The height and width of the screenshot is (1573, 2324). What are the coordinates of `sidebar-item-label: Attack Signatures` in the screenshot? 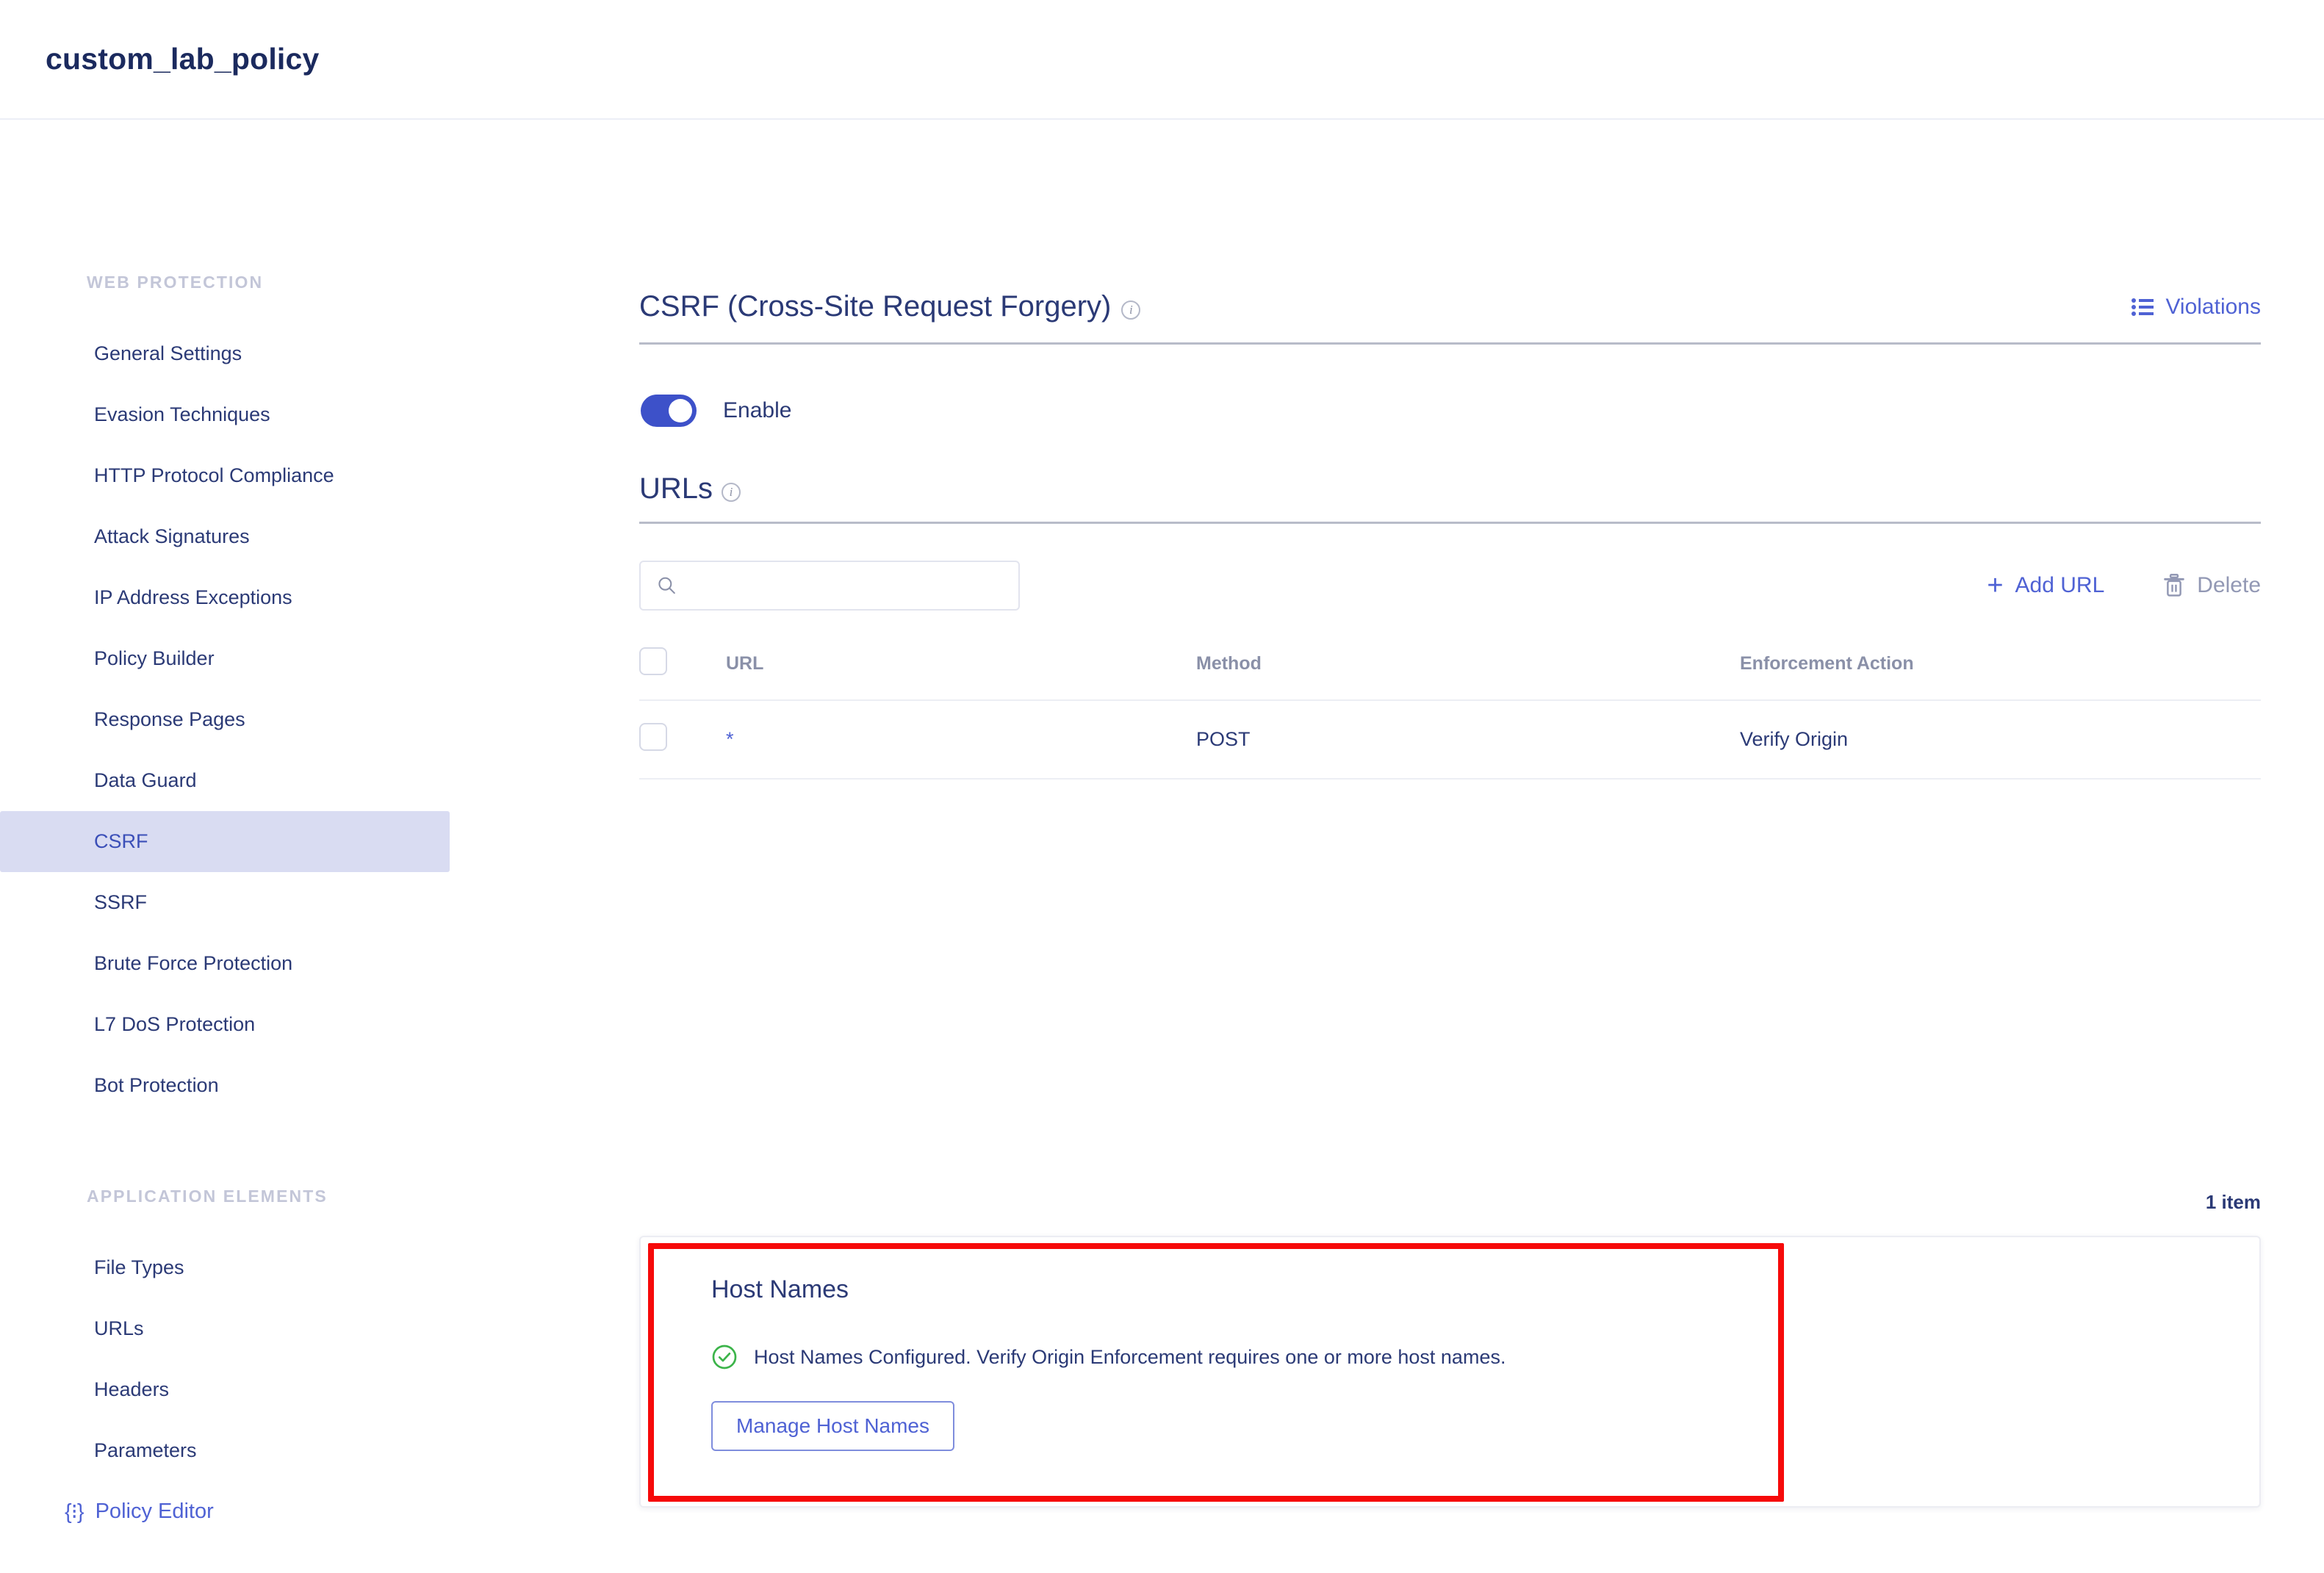 It's located at (172, 536).